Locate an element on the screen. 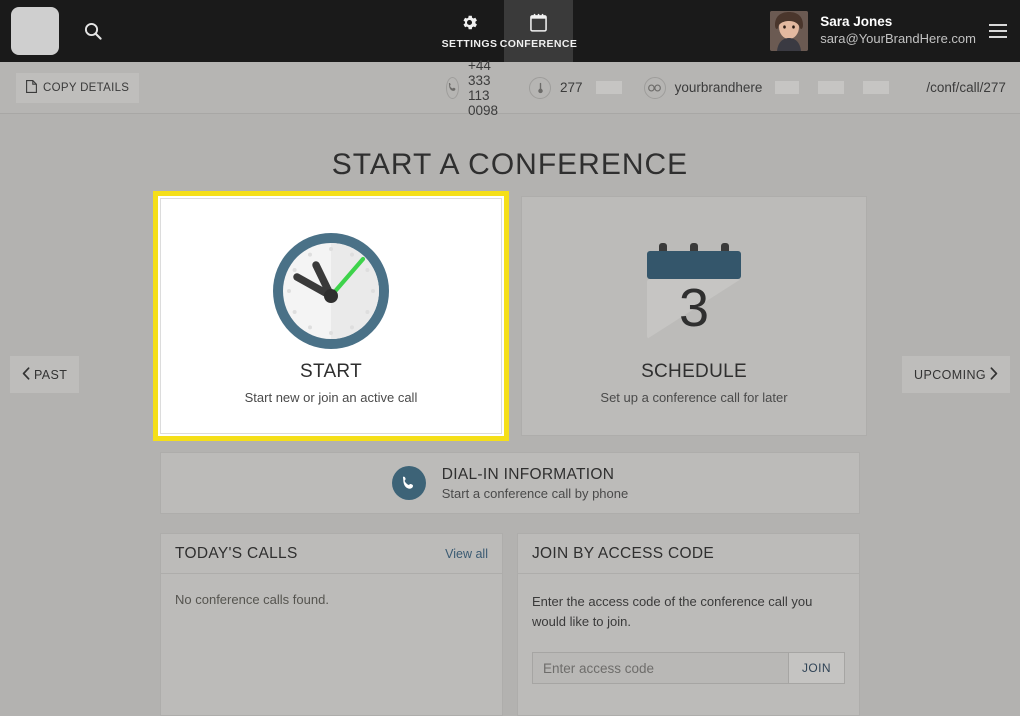 This screenshot has height=716, width=1020. todays-calls-header: TODAY'S CALLS View all is located at coordinates (331, 554).